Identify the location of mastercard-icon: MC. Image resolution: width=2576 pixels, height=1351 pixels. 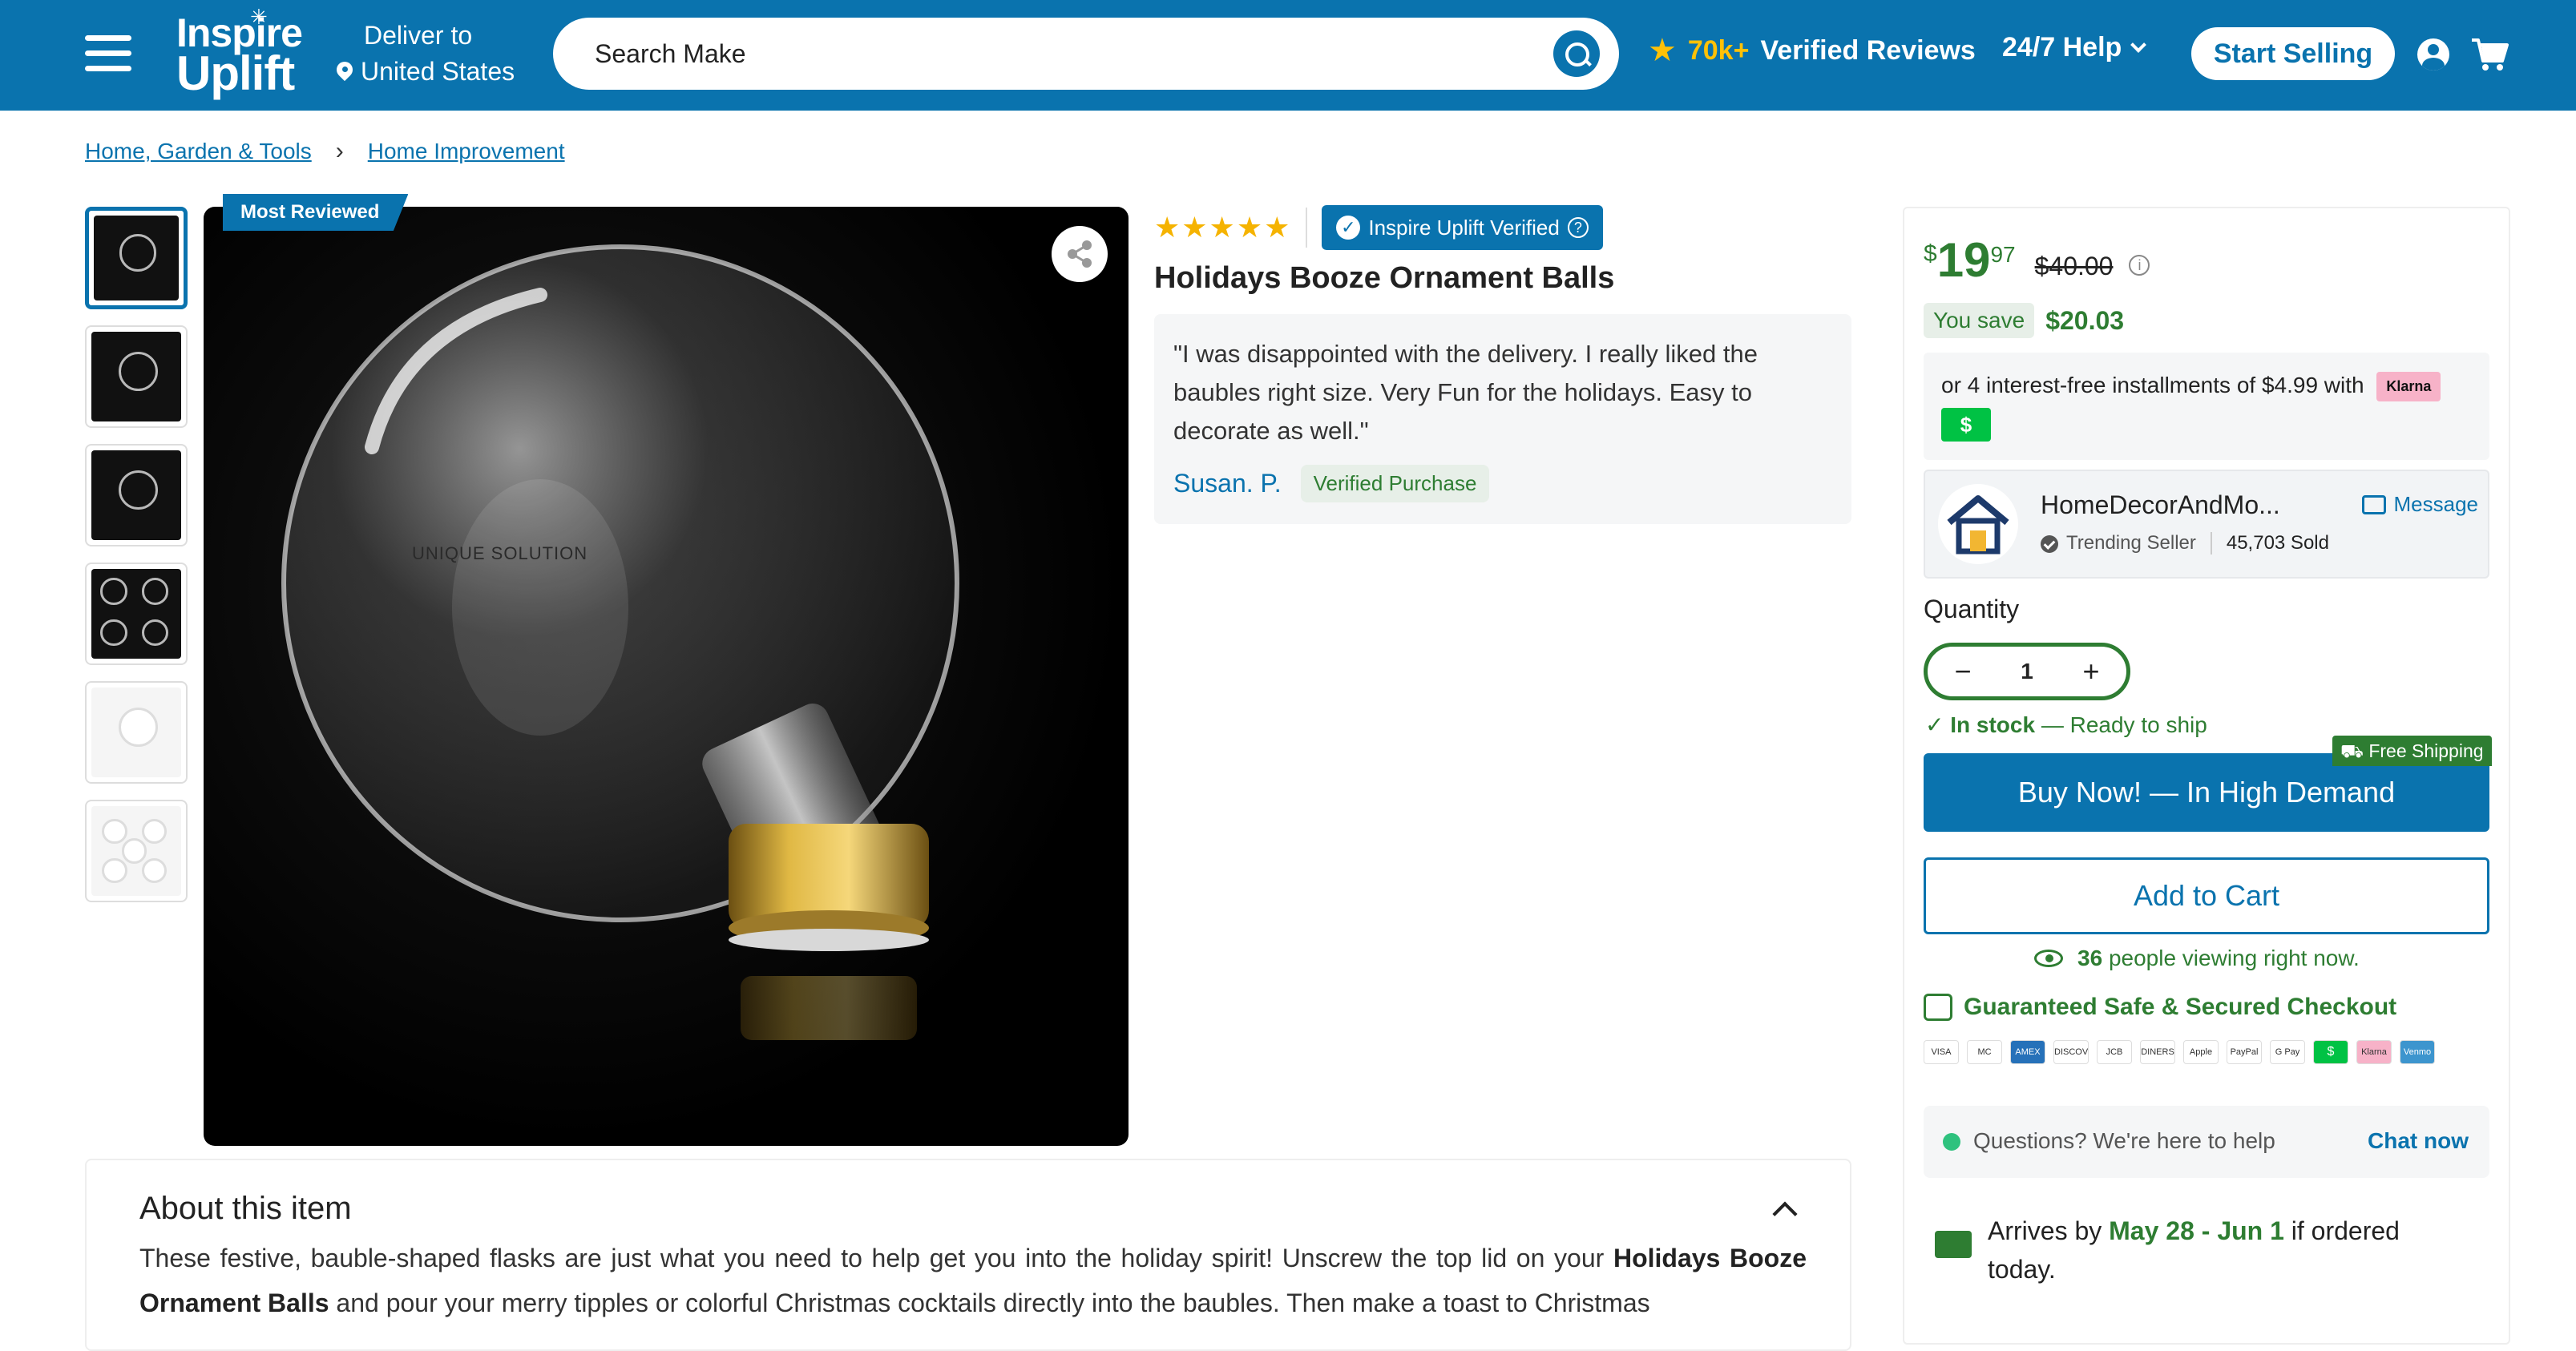
(1985, 1052).